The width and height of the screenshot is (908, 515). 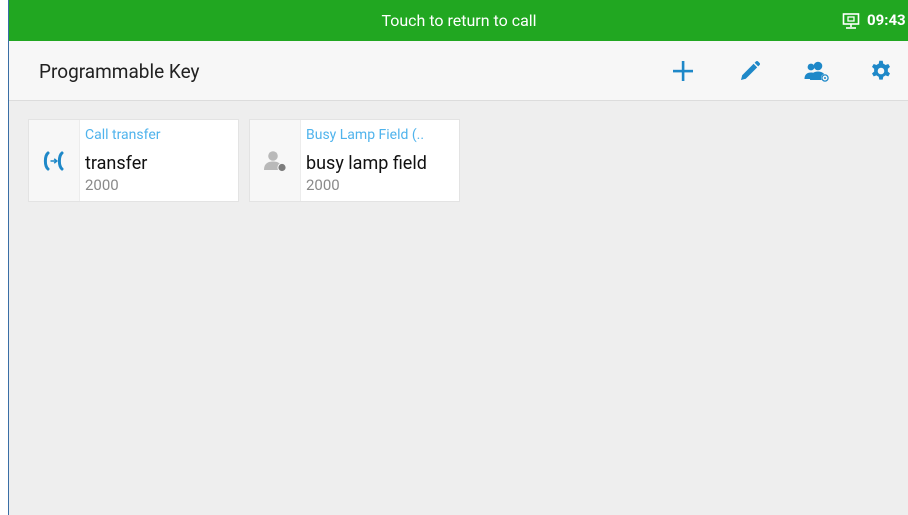 I want to click on contacts-button, so click(x=817, y=71).